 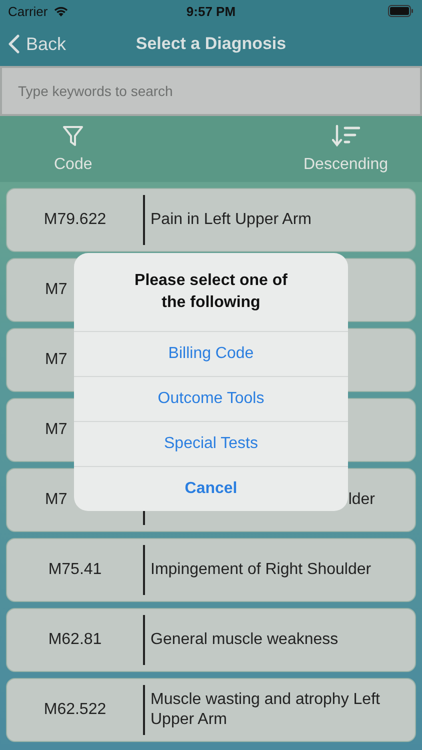 What do you see at coordinates (211, 291) in the screenshot?
I see `alert-title: Please select one of the following` at bounding box center [211, 291].